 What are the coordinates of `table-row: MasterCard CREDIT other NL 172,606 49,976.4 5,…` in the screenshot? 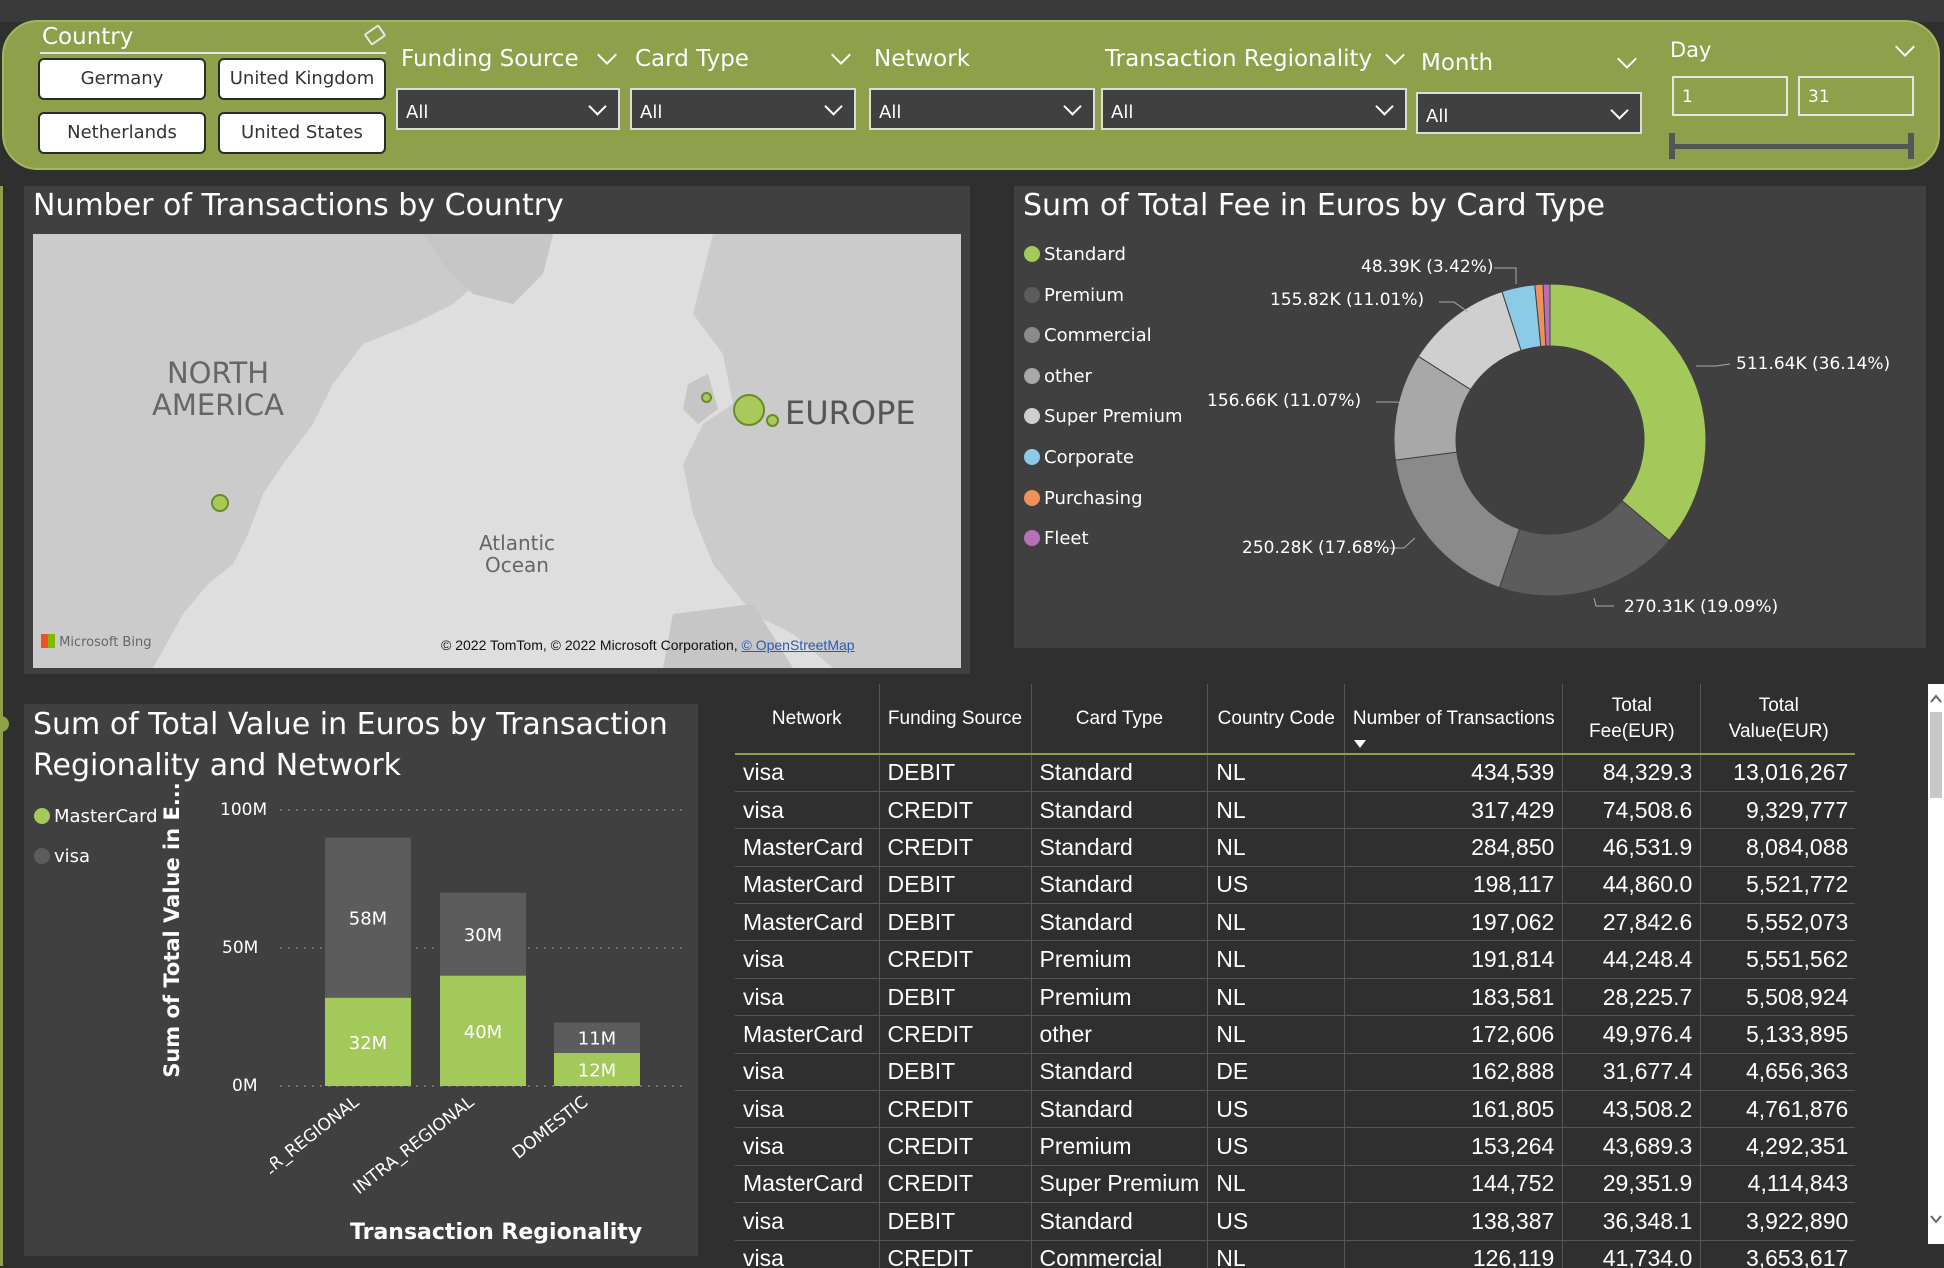 It's located at (1295, 1034).